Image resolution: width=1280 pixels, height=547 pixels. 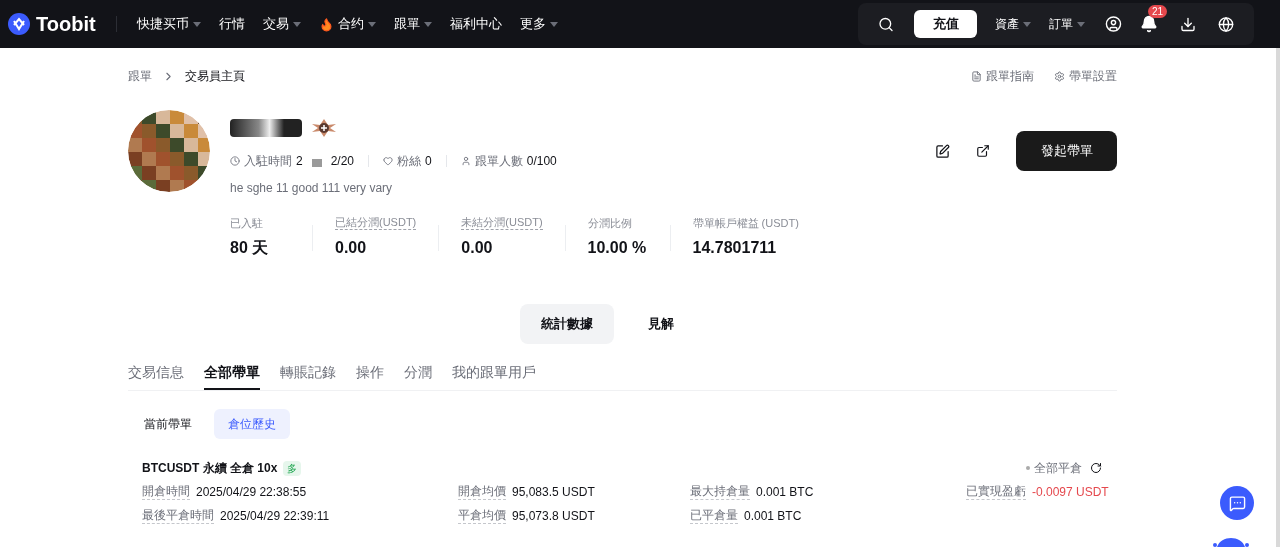 I want to click on field-label: 已平倉量, so click(x=714, y=516).